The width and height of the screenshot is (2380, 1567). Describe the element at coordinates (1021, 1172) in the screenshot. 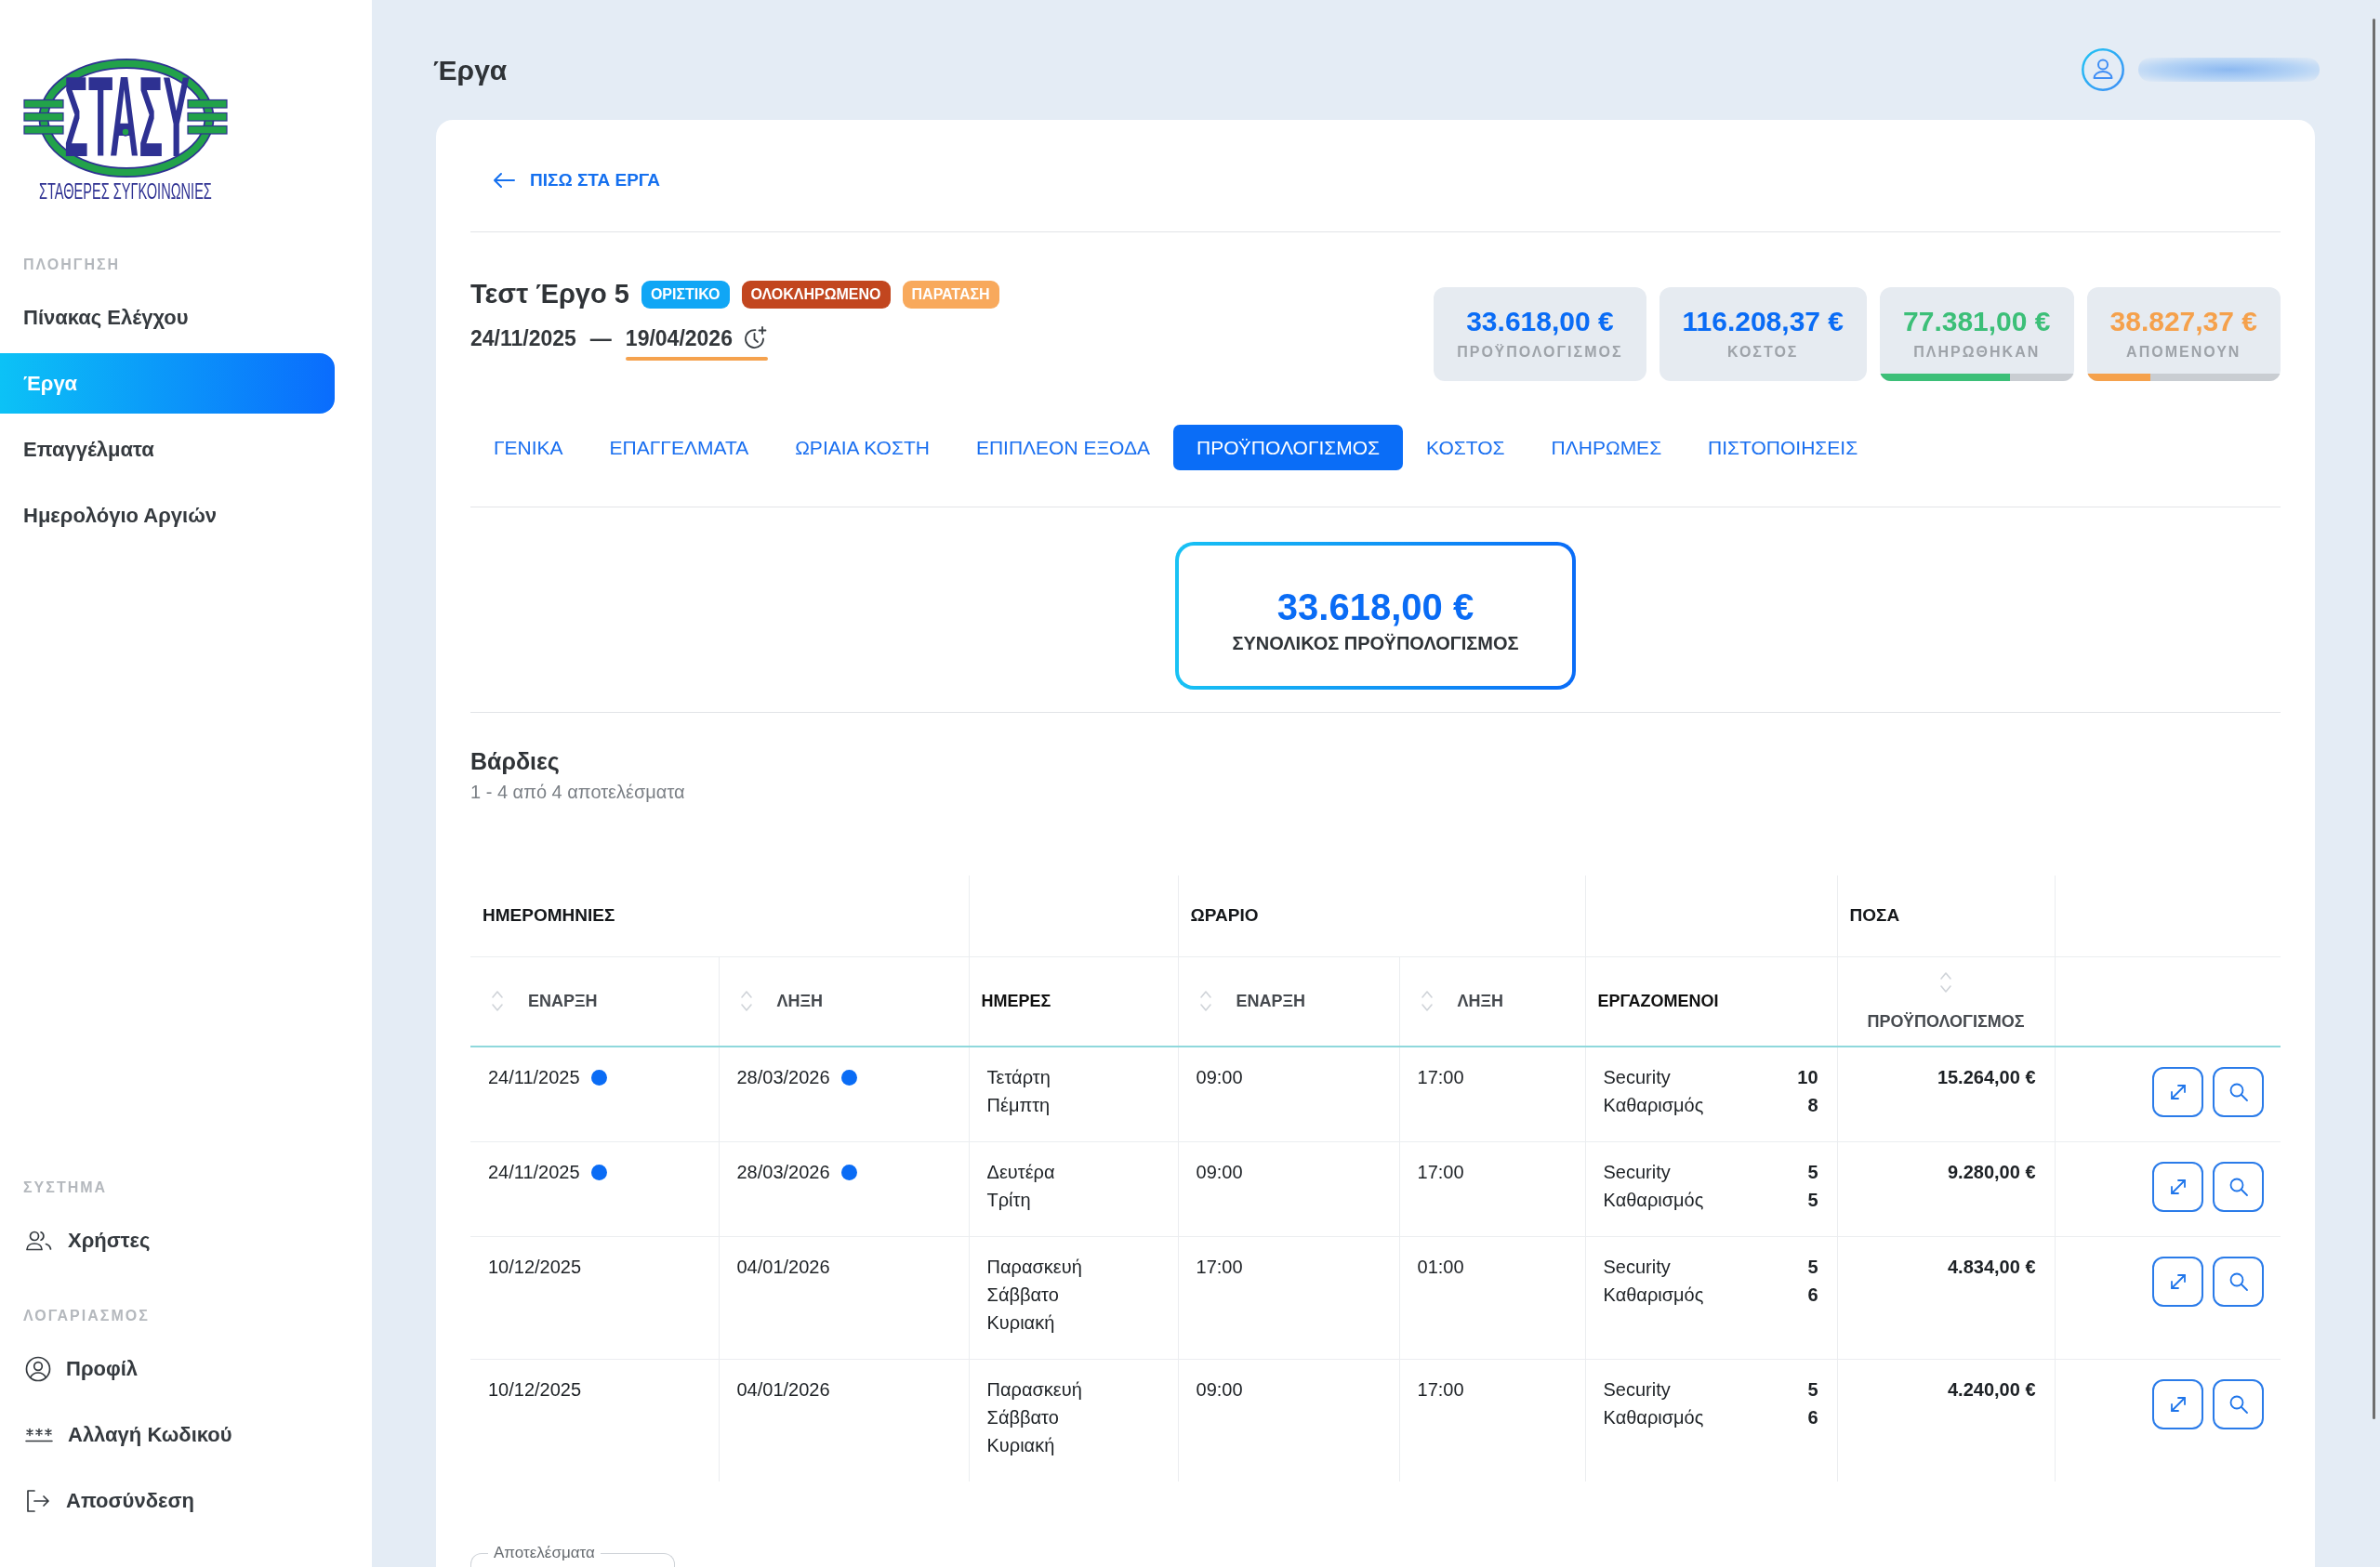

I see `weekday-text: Δευτέρα` at that location.